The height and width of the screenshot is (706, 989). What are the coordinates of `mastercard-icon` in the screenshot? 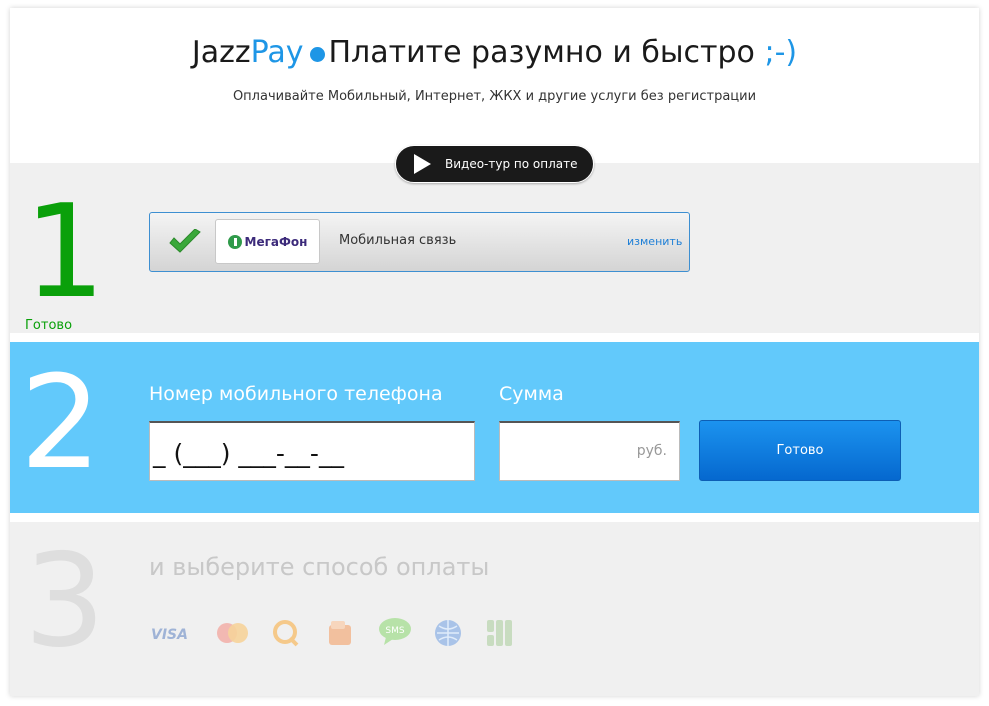 It's located at (233, 633).